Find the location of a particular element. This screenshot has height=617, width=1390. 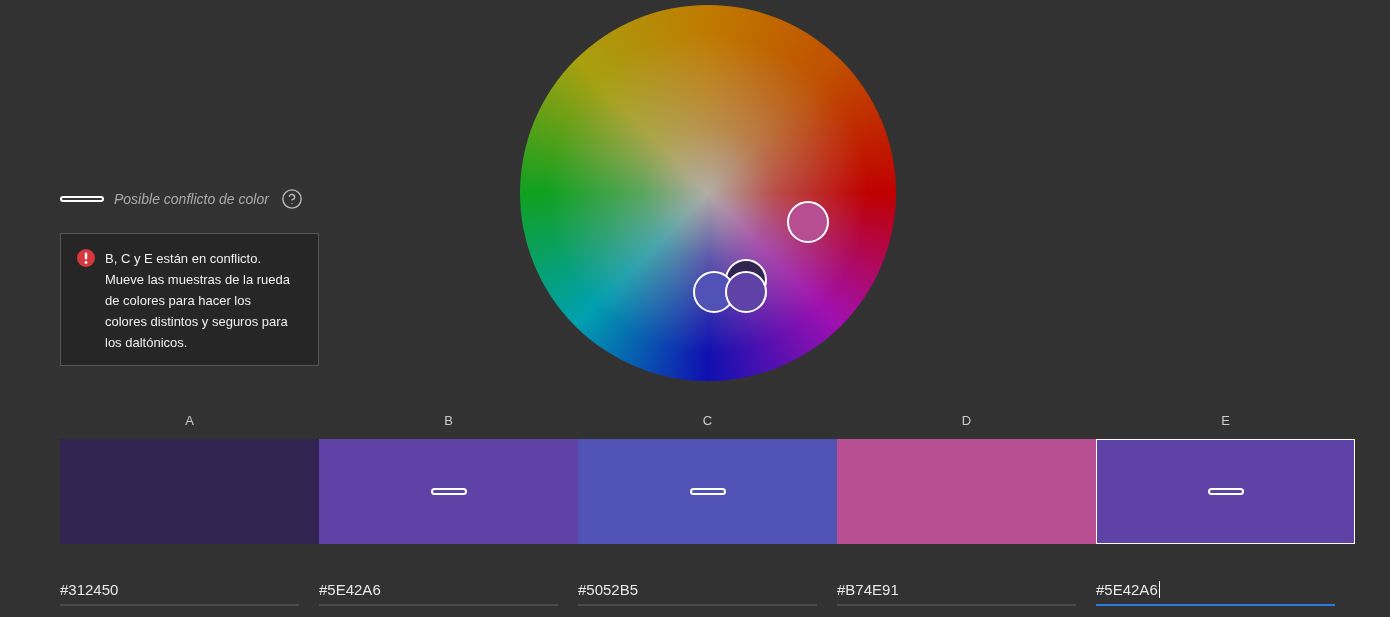

swatch-label: D is located at coordinates (966, 421).